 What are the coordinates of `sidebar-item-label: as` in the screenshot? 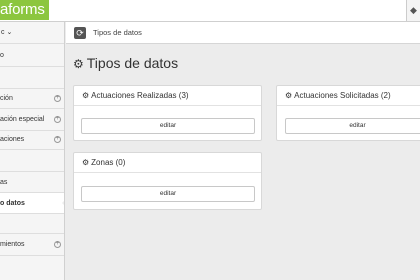 It's located at (4, 182).